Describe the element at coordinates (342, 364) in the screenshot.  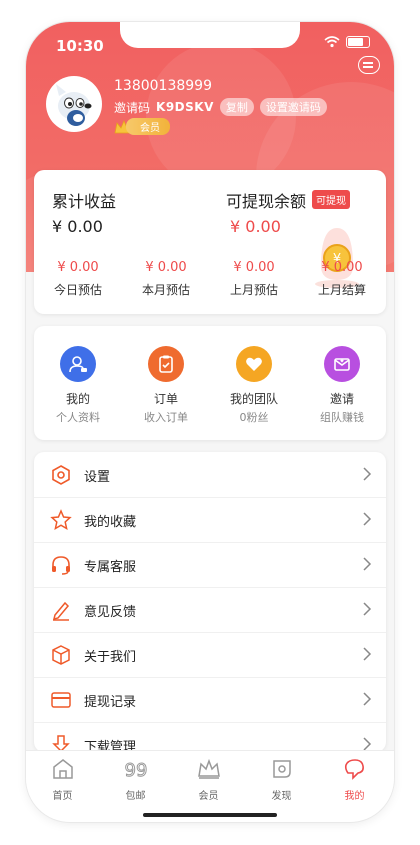
I see `invite-icon` at that location.